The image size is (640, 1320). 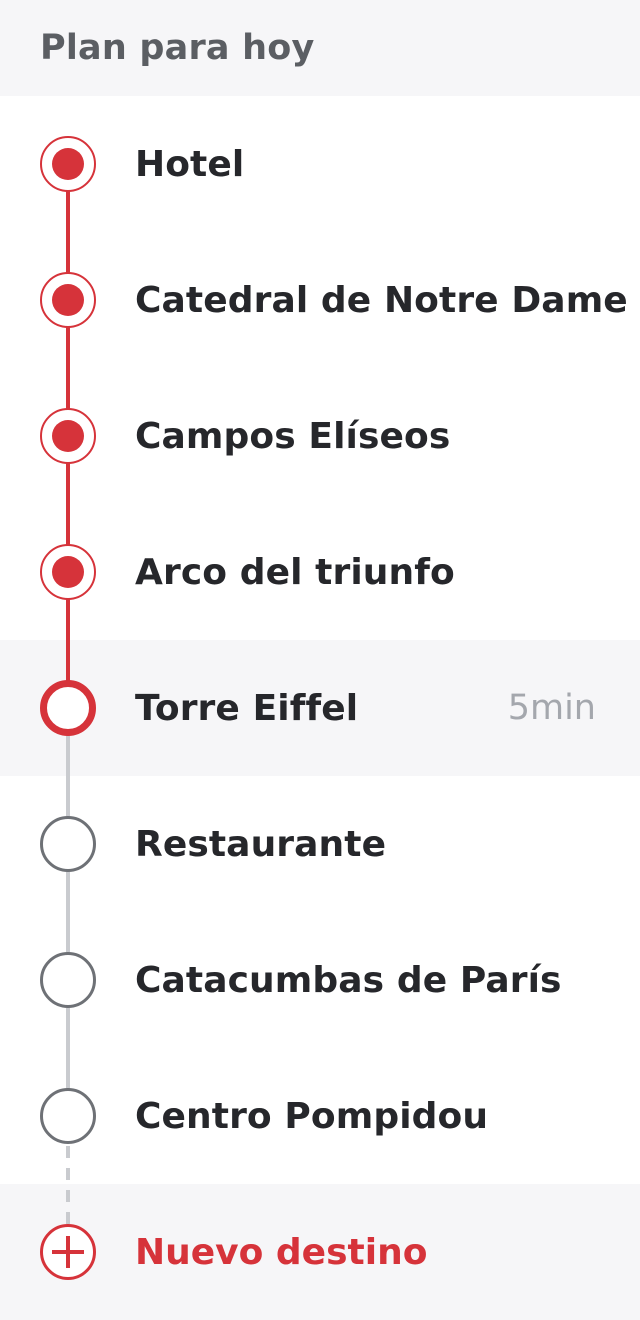 I want to click on stop-current-icon, so click(x=68, y=708).